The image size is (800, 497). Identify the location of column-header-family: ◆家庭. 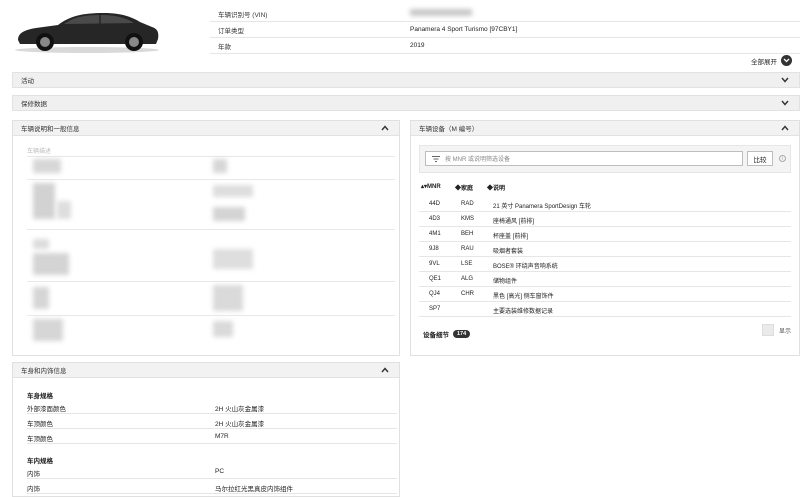
(464, 187).